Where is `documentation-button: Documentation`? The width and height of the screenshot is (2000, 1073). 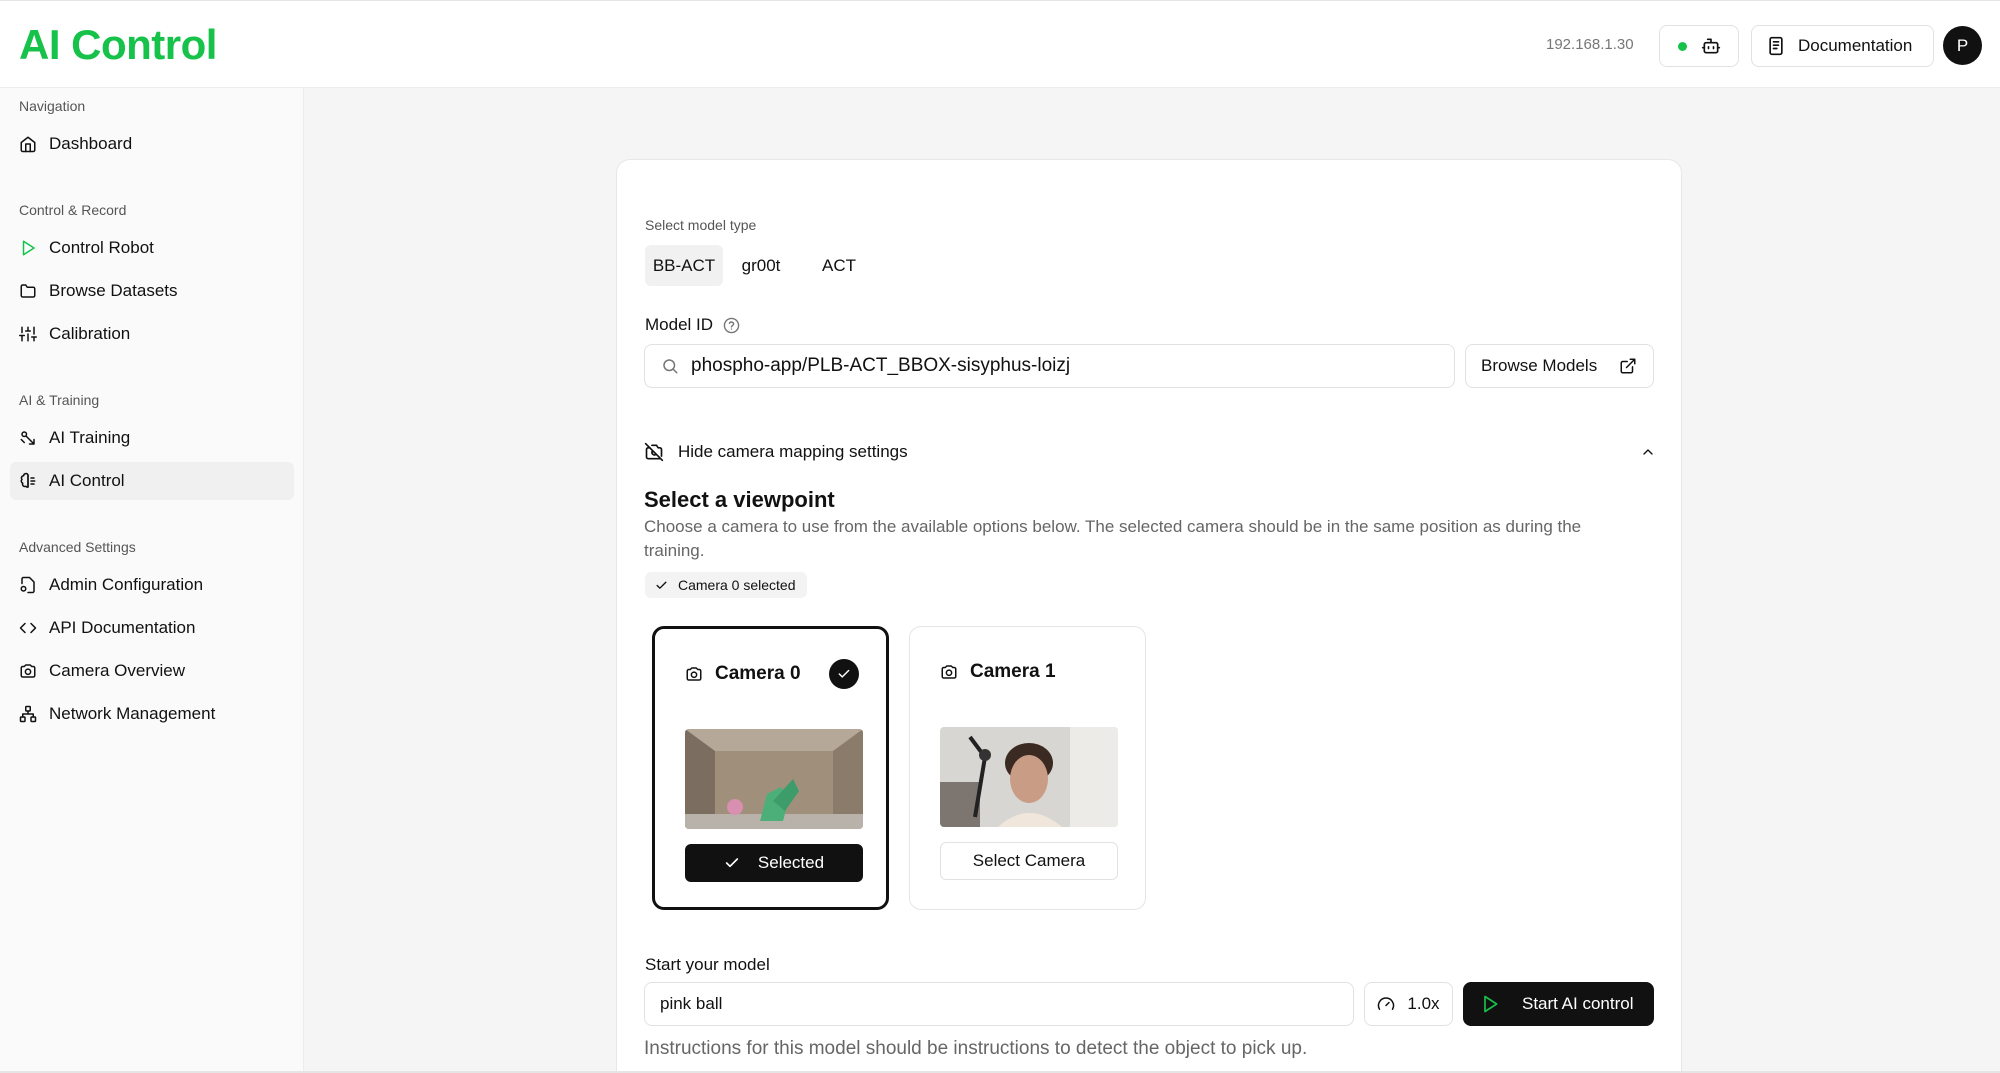
documentation-button: Documentation is located at coordinates (1842, 46).